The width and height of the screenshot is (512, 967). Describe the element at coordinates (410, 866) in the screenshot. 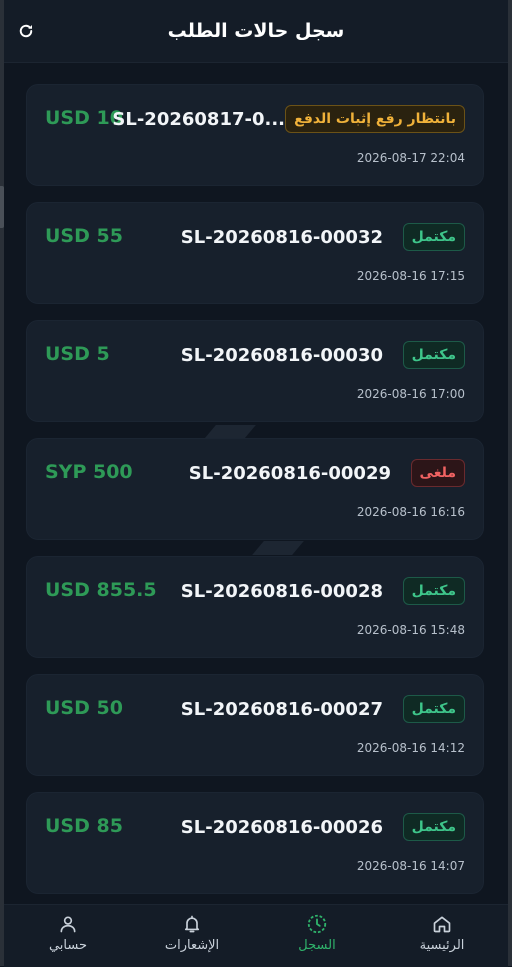

I see `order-timestamp: 2026-08-16 14:07` at that location.